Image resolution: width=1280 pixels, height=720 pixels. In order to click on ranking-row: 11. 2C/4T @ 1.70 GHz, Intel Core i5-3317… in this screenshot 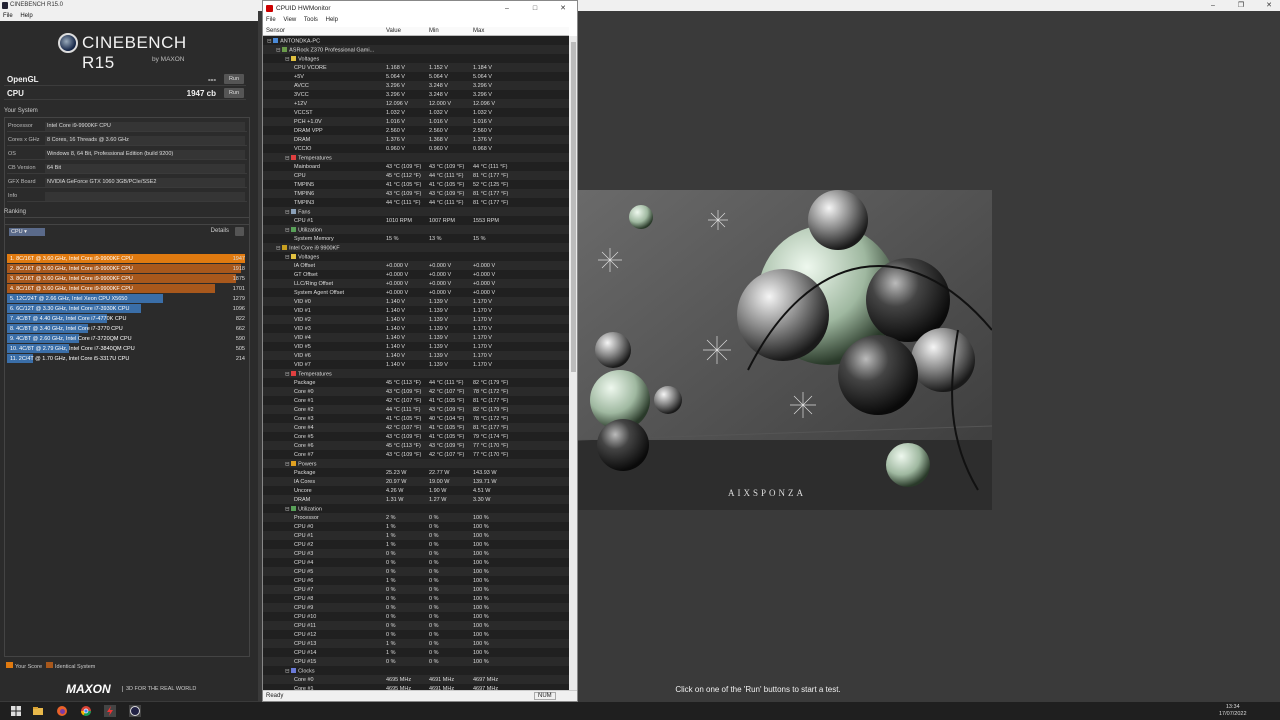, I will do `click(127, 358)`.